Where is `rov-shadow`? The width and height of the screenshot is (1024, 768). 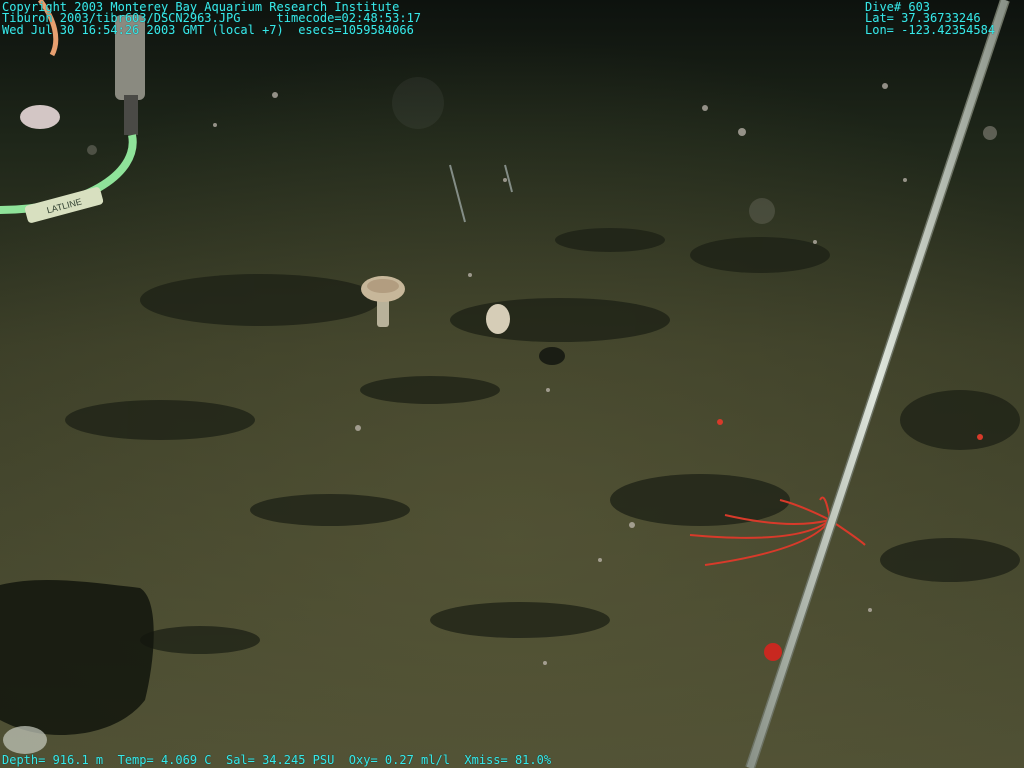 rov-shadow is located at coordinates (77, 657).